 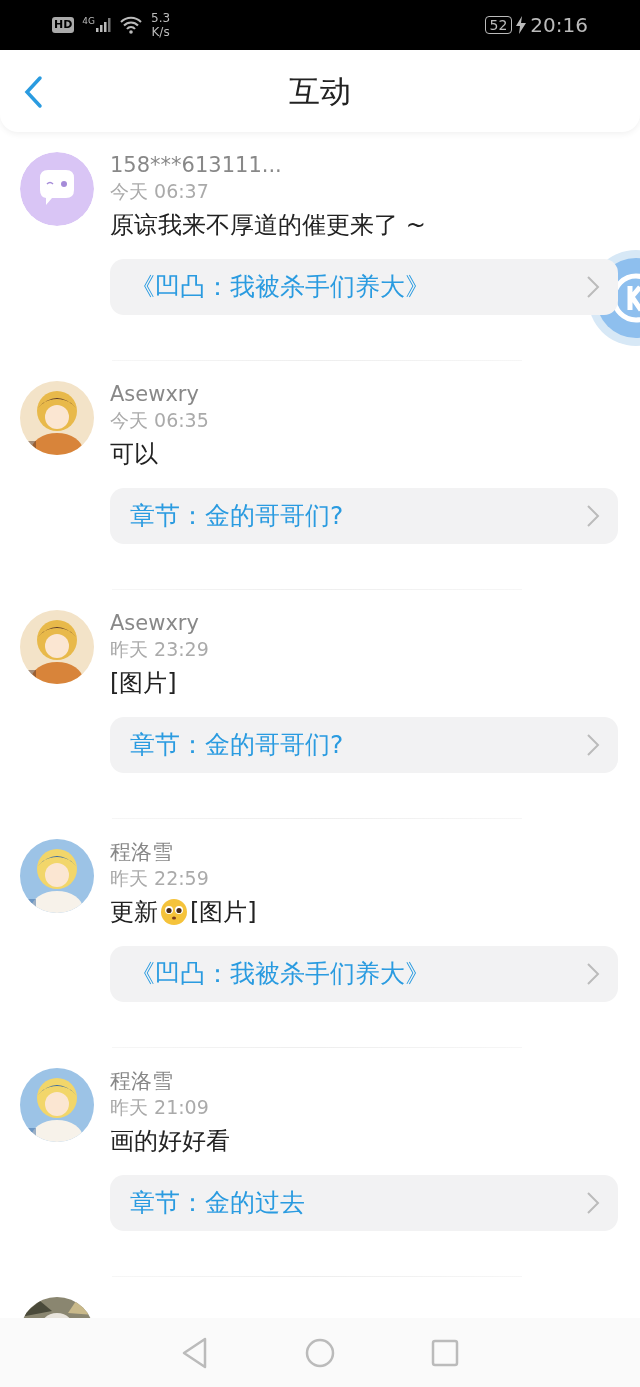 I want to click on timestamp: 昨天 22:59, so click(x=160, y=878).